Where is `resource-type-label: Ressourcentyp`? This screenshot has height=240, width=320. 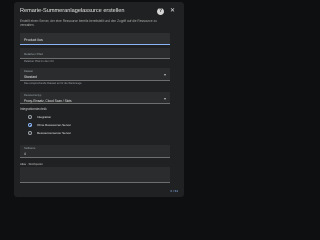
resource-type-label: Ressourcentyp is located at coordinates (33, 95).